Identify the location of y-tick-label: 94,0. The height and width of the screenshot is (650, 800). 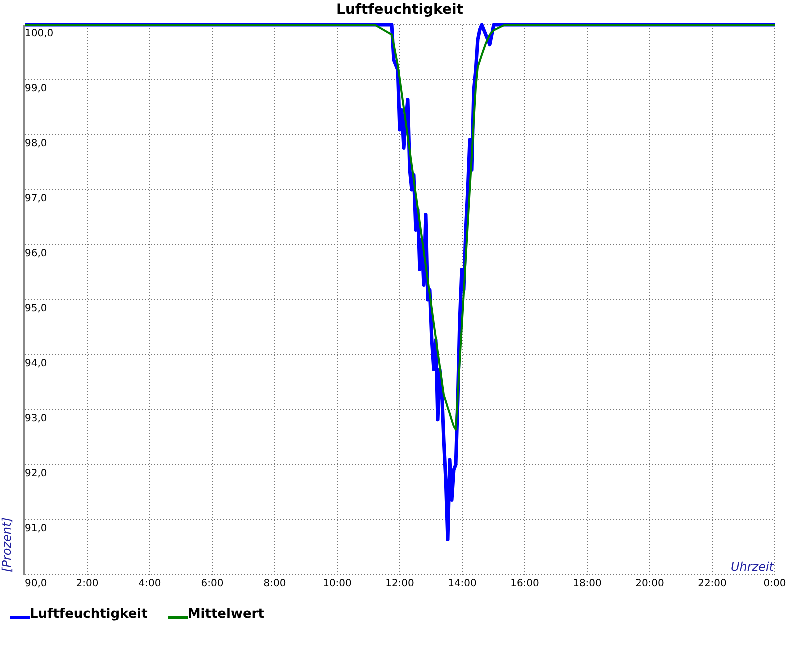
(36, 364).